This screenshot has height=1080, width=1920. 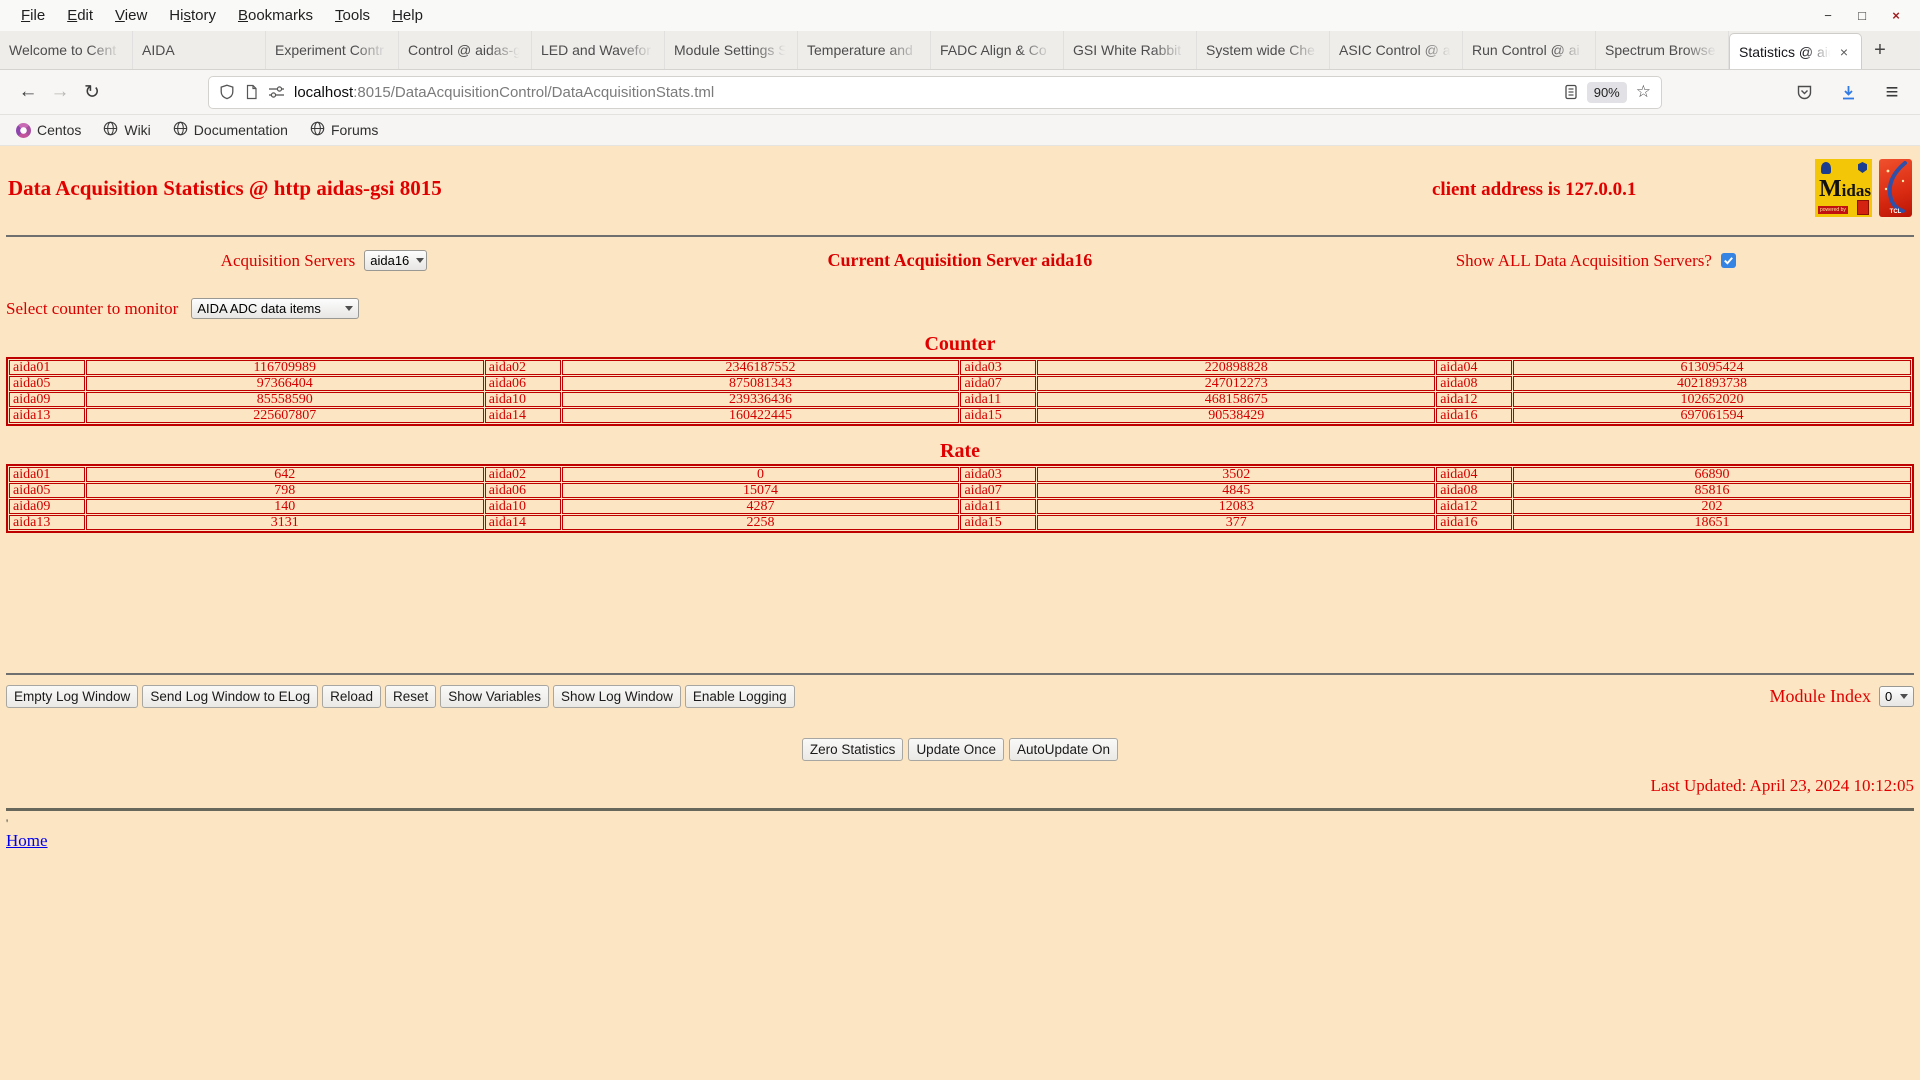 I want to click on module-value-cell: 4021893738, so click(x=1712, y=383).